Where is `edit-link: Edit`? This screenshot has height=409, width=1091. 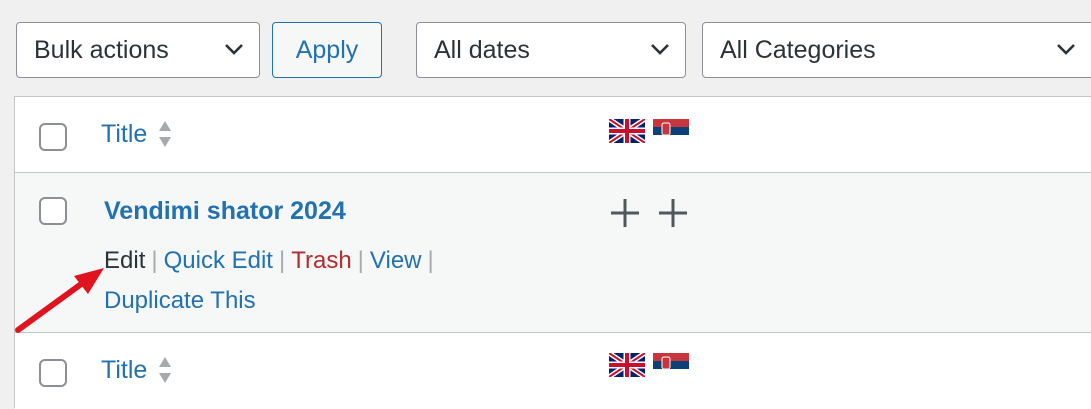
edit-link: Edit is located at coordinates (124, 260).